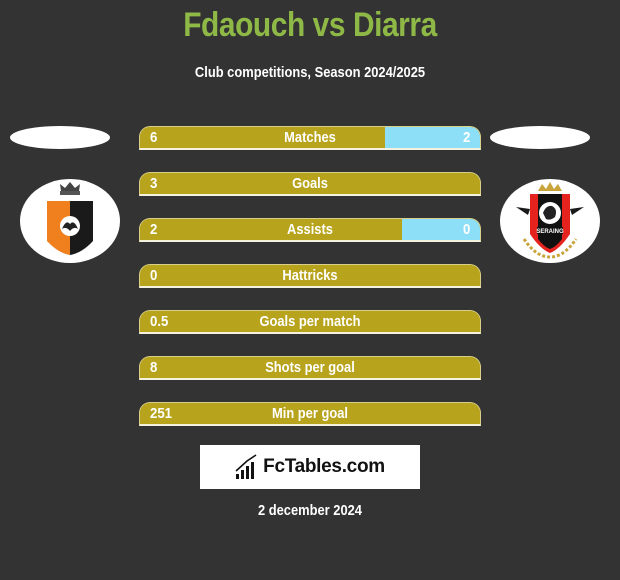 The image size is (620, 580). I want to click on deinze-crest-icon, so click(70, 218).